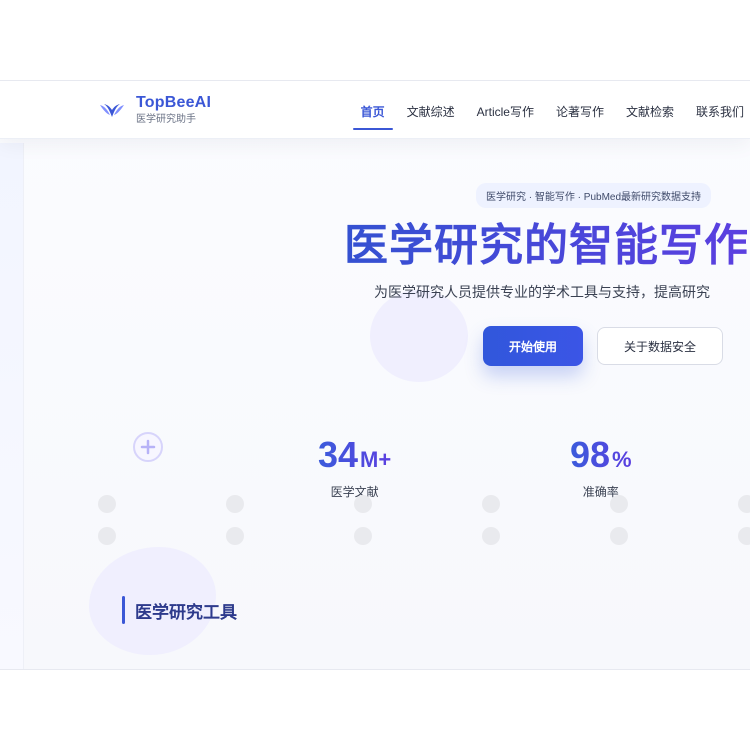 The width and height of the screenshot is (750, 750). Describe the element at coordinates (338, 454) in the screenshot. I see `stat-number: 34` at that location.